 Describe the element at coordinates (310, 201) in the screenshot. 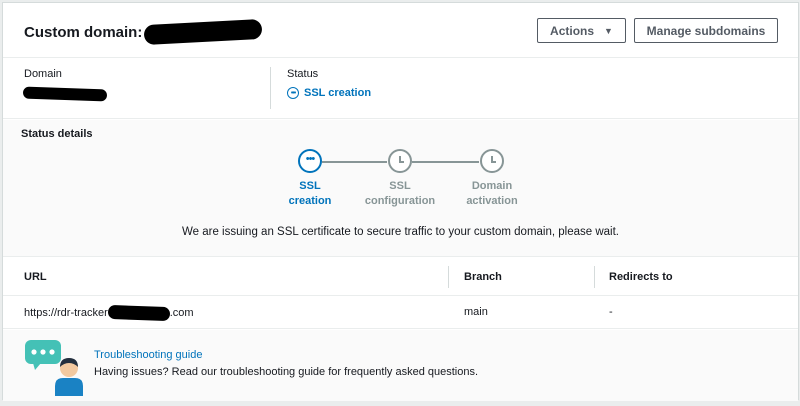

I see `step-label-line2: creation` at that location.